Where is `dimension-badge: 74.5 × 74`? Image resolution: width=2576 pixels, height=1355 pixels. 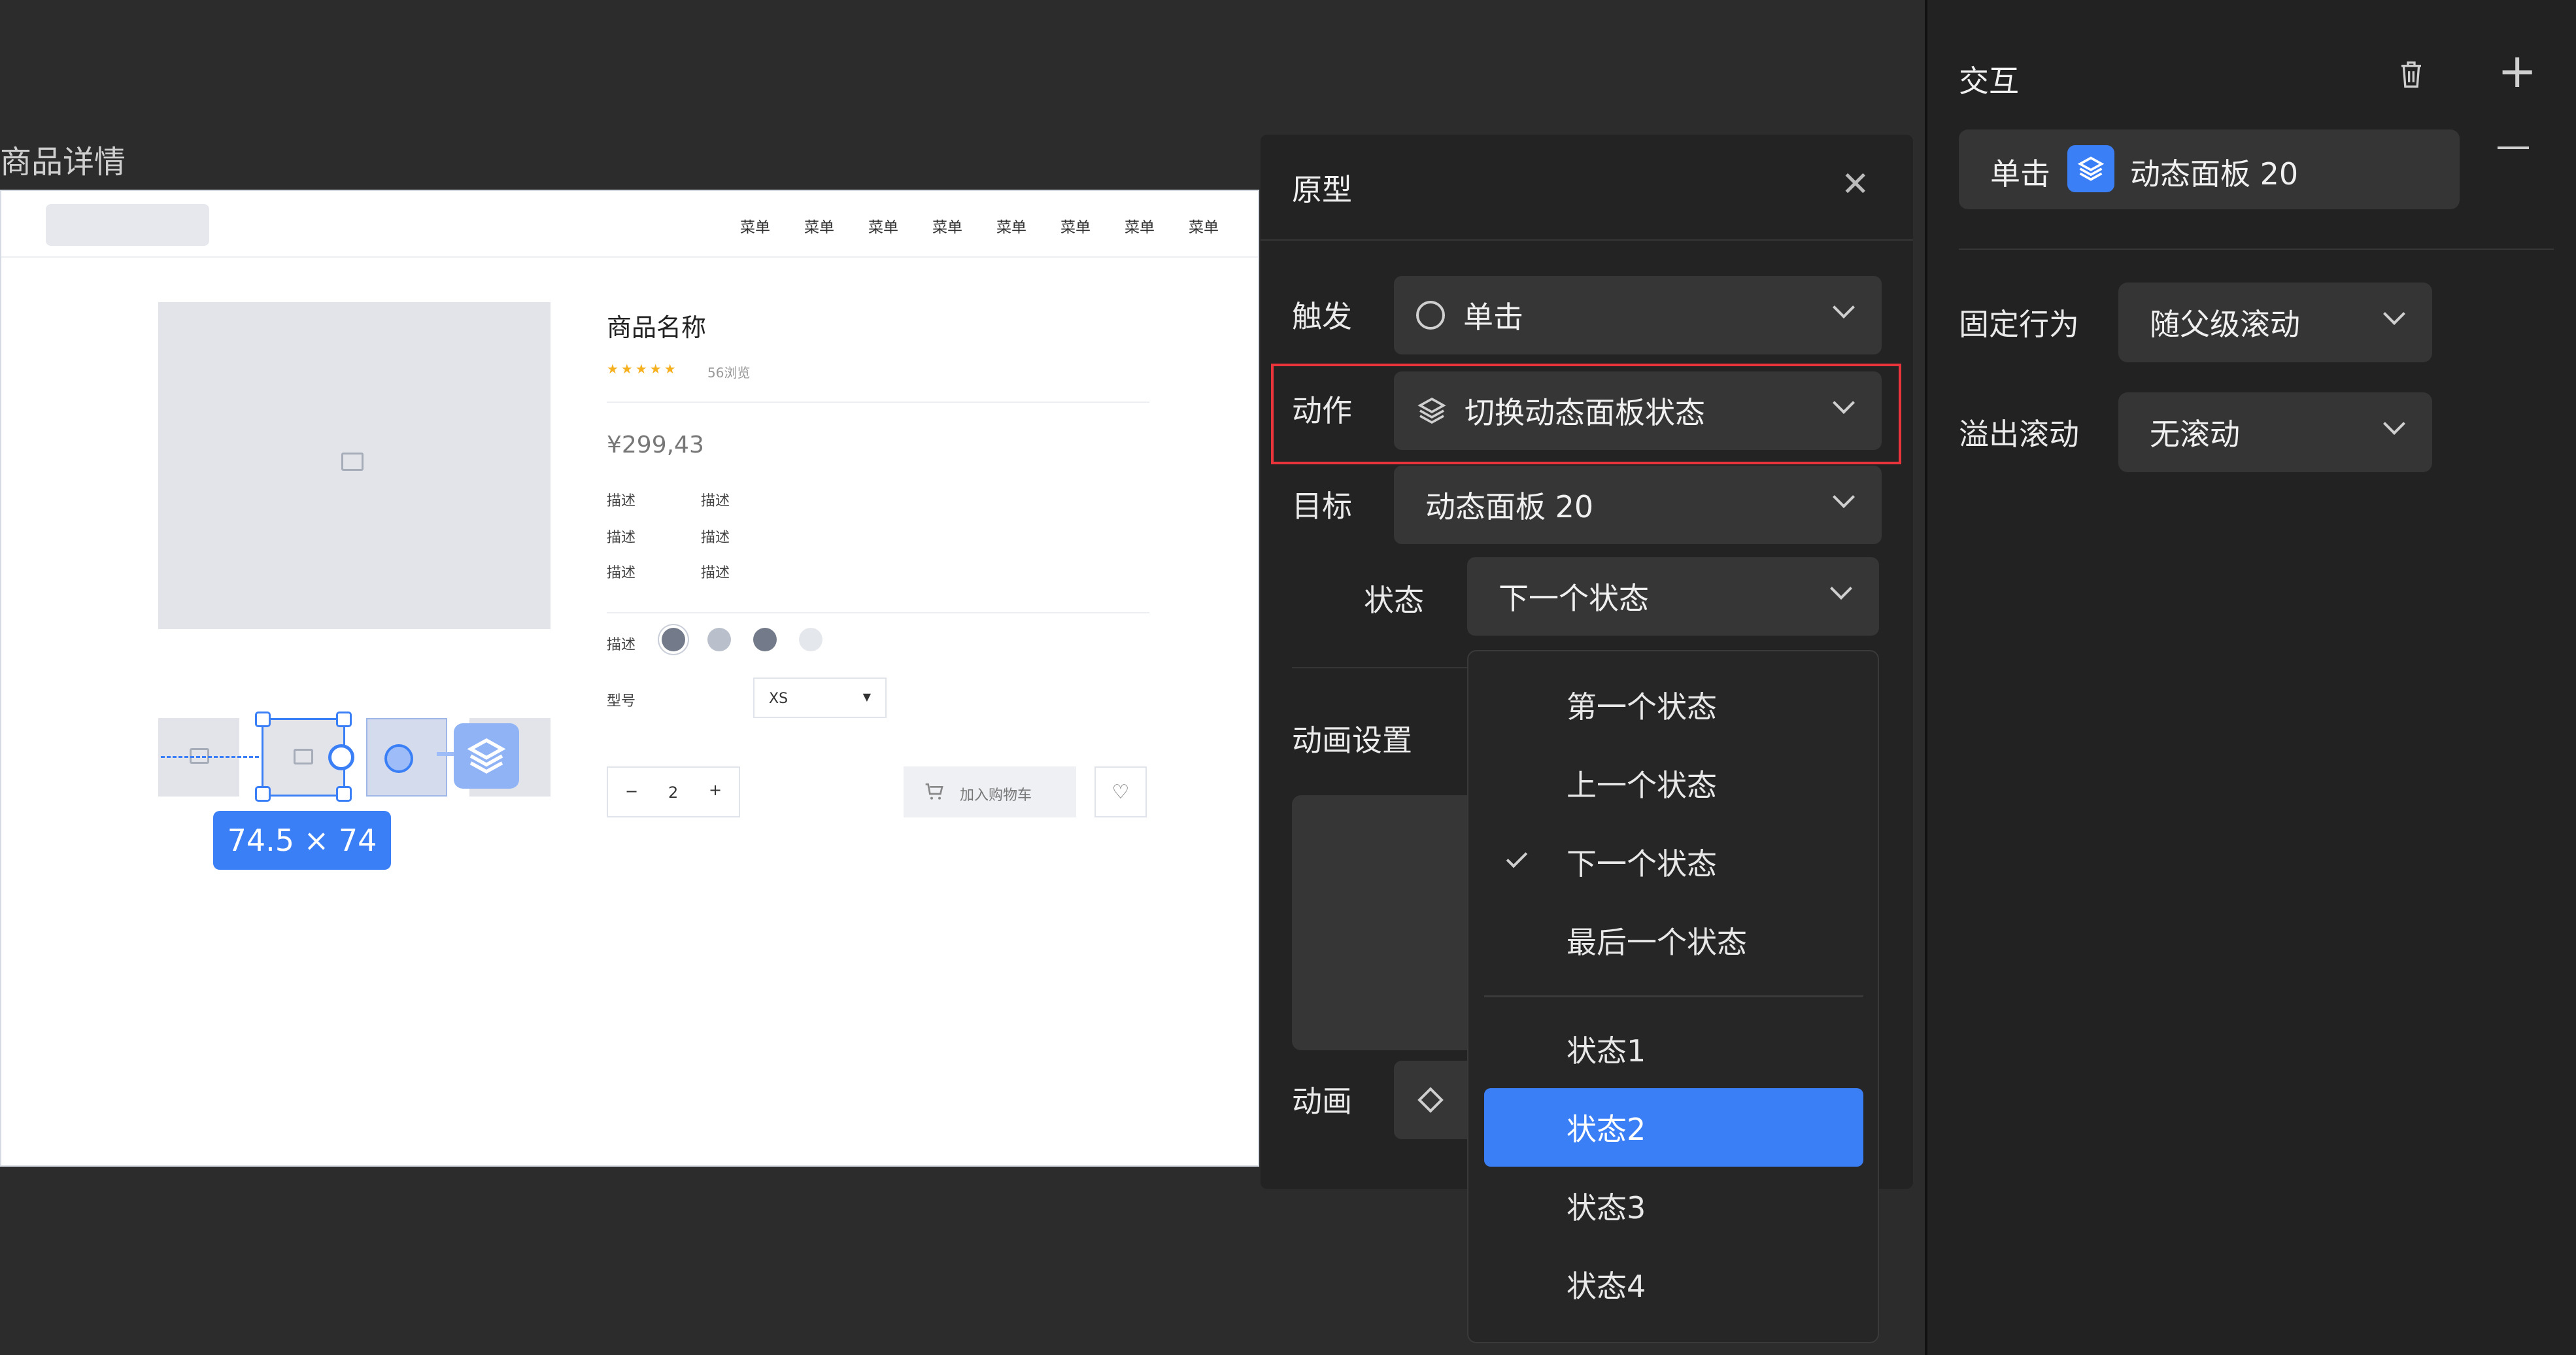 dimension-badge: 74.5 × 74 is located at coordinates (302, 841).